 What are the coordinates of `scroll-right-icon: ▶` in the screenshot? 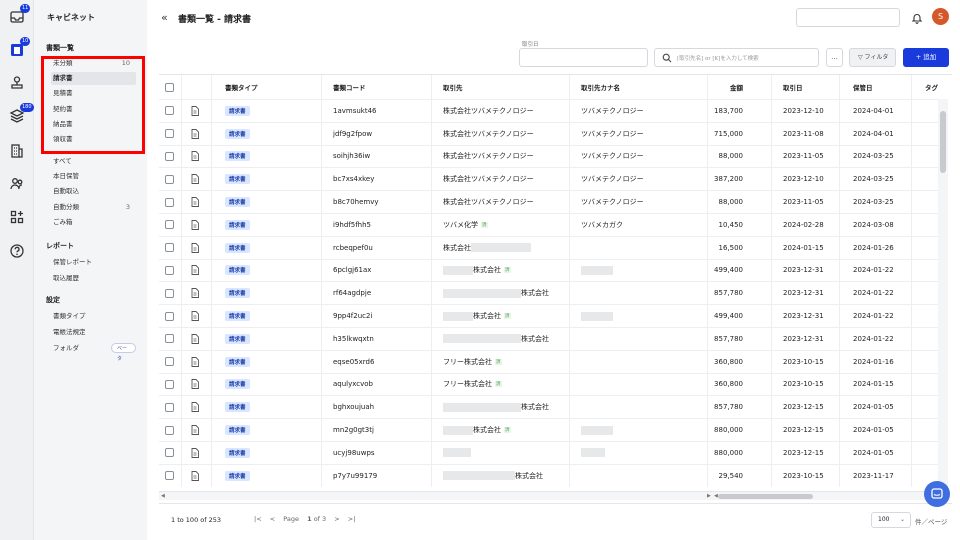 It's located at (709, 496).